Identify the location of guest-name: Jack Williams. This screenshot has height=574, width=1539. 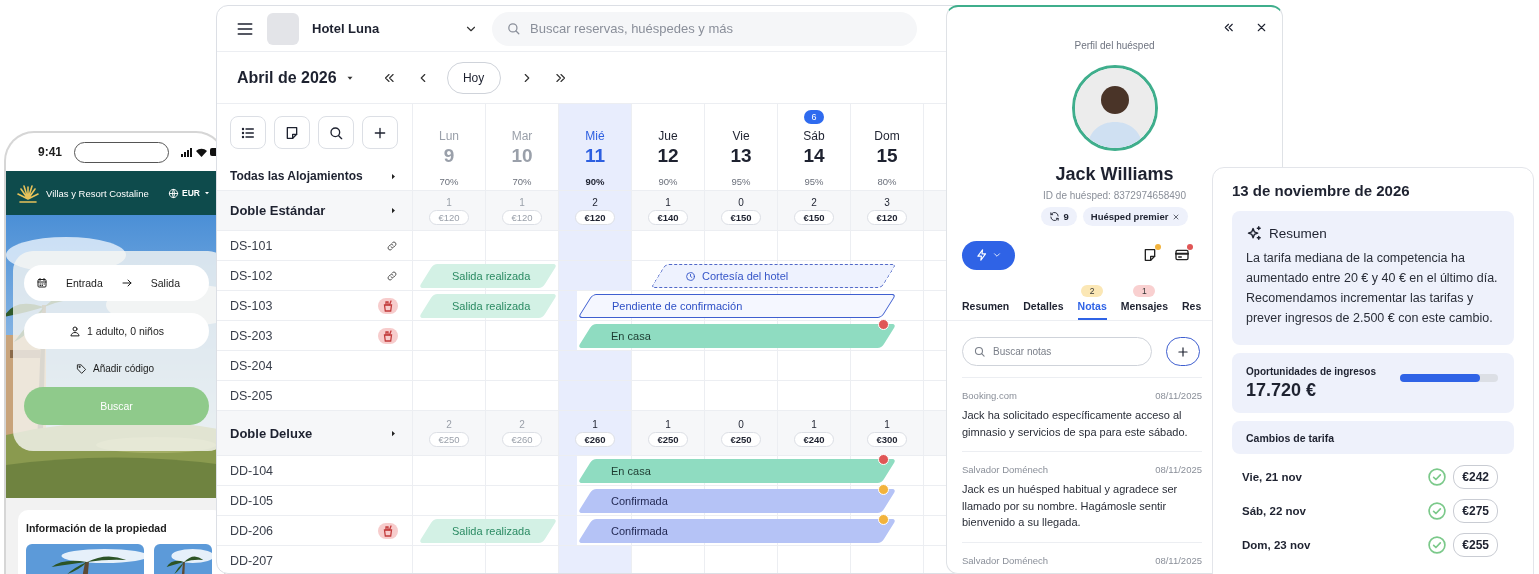
(1114, 174).